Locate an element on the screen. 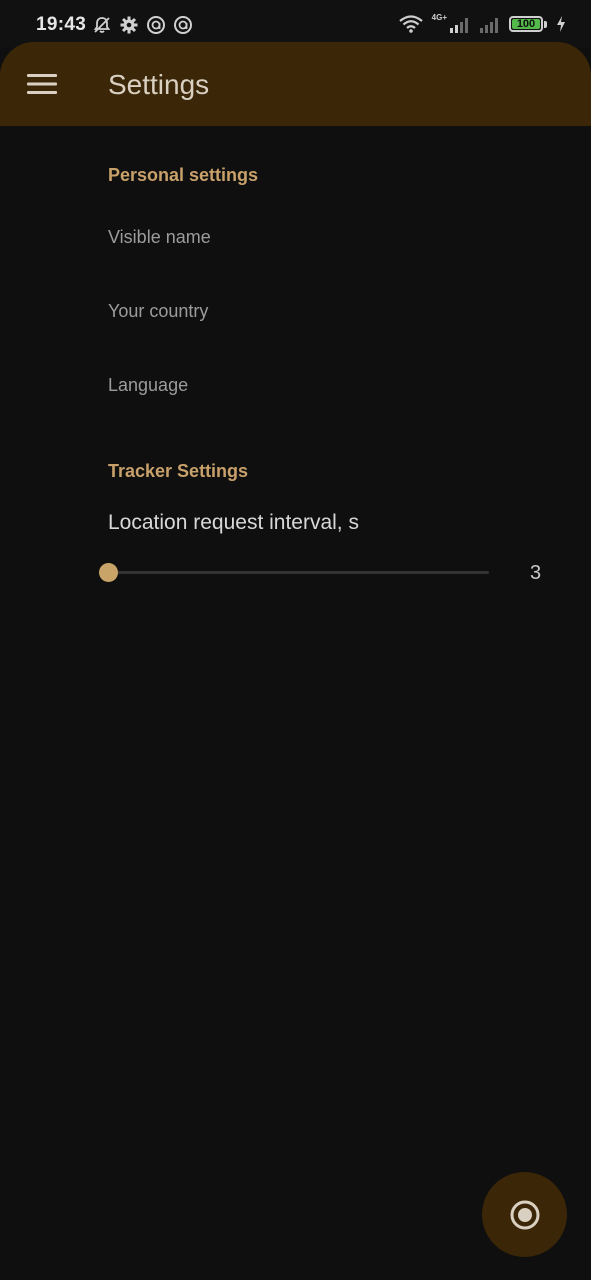  language-item: Language is located at coordinates (148, 385).